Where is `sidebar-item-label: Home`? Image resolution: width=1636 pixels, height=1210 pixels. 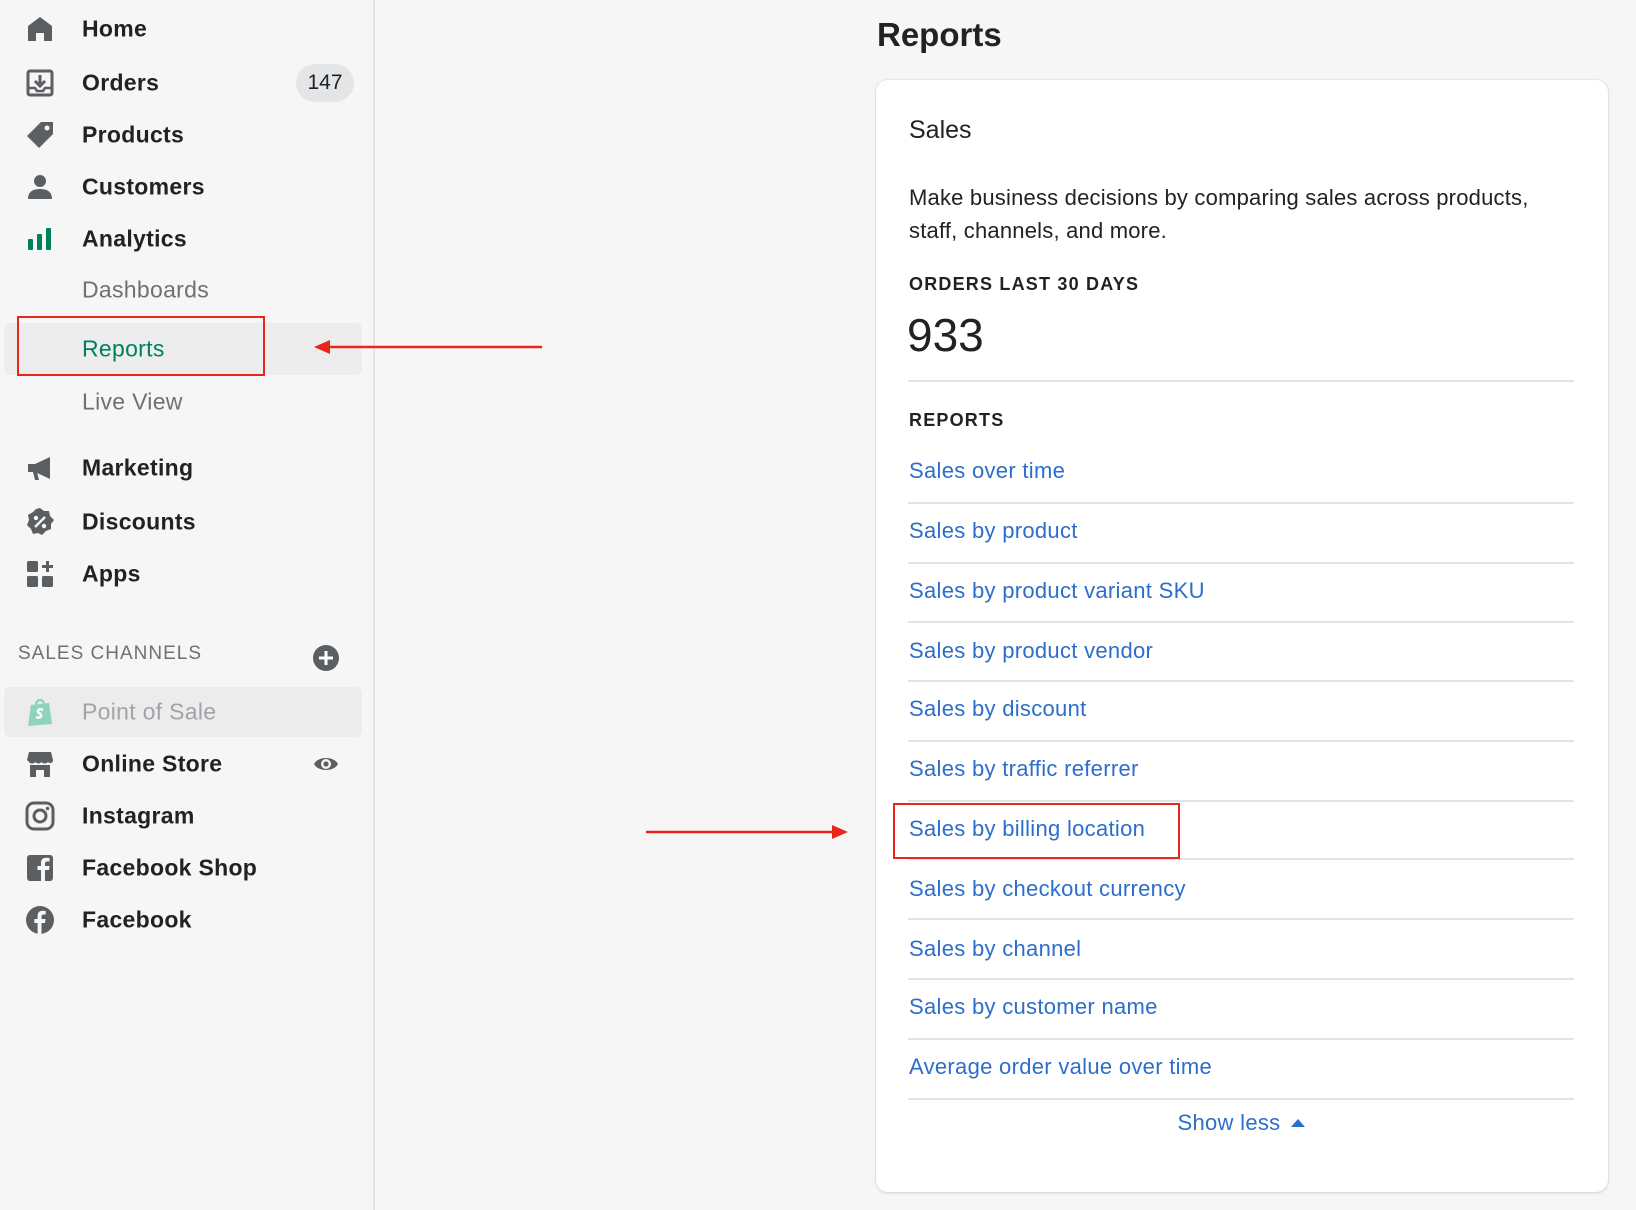
sidebar-item-label: Home is located at coordinates (115, 28).